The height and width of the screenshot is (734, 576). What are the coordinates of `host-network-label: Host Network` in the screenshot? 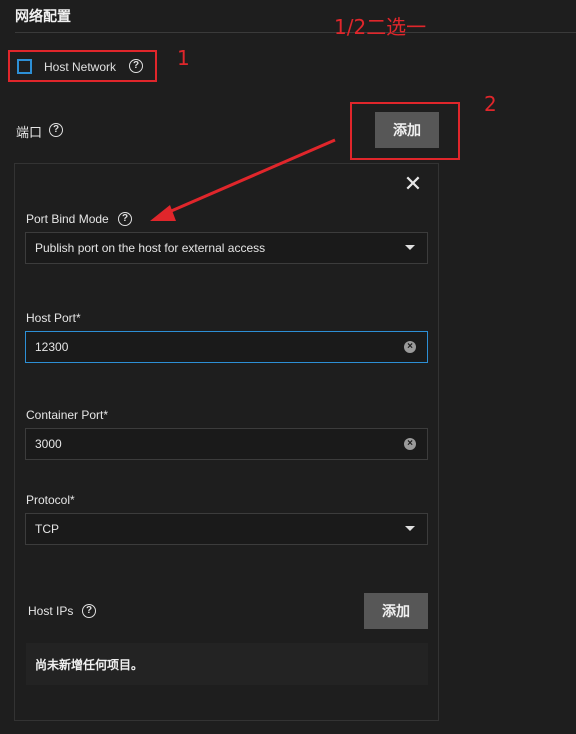 It's located at (80, 67).